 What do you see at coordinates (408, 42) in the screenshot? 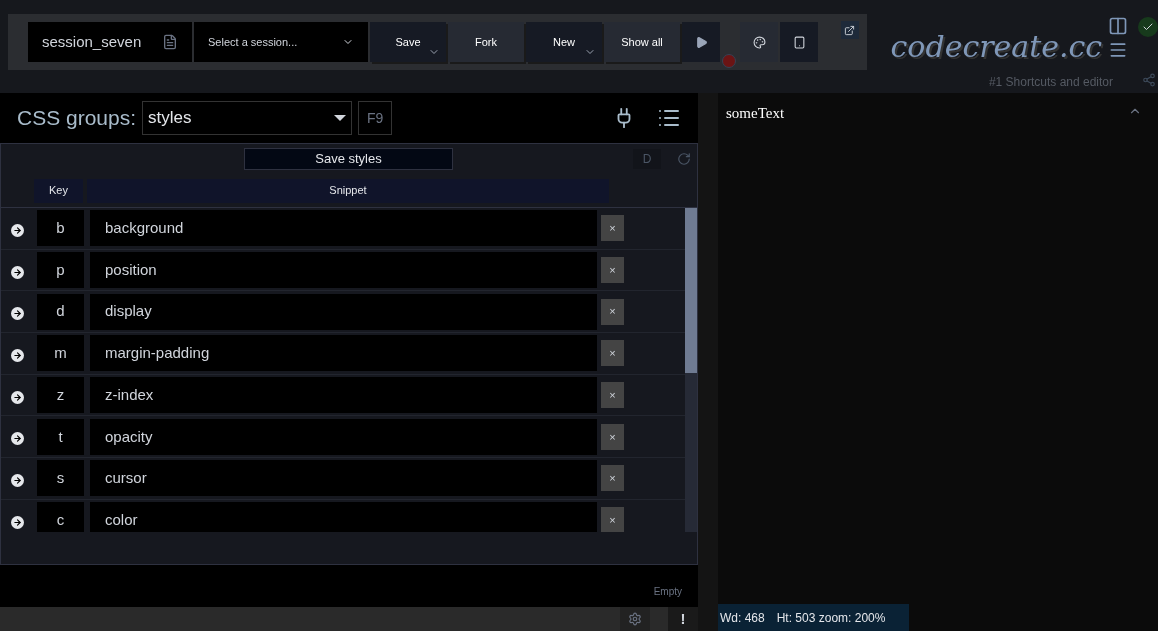
I see `toolbar-button: Save` at bounding box center [408, 42].